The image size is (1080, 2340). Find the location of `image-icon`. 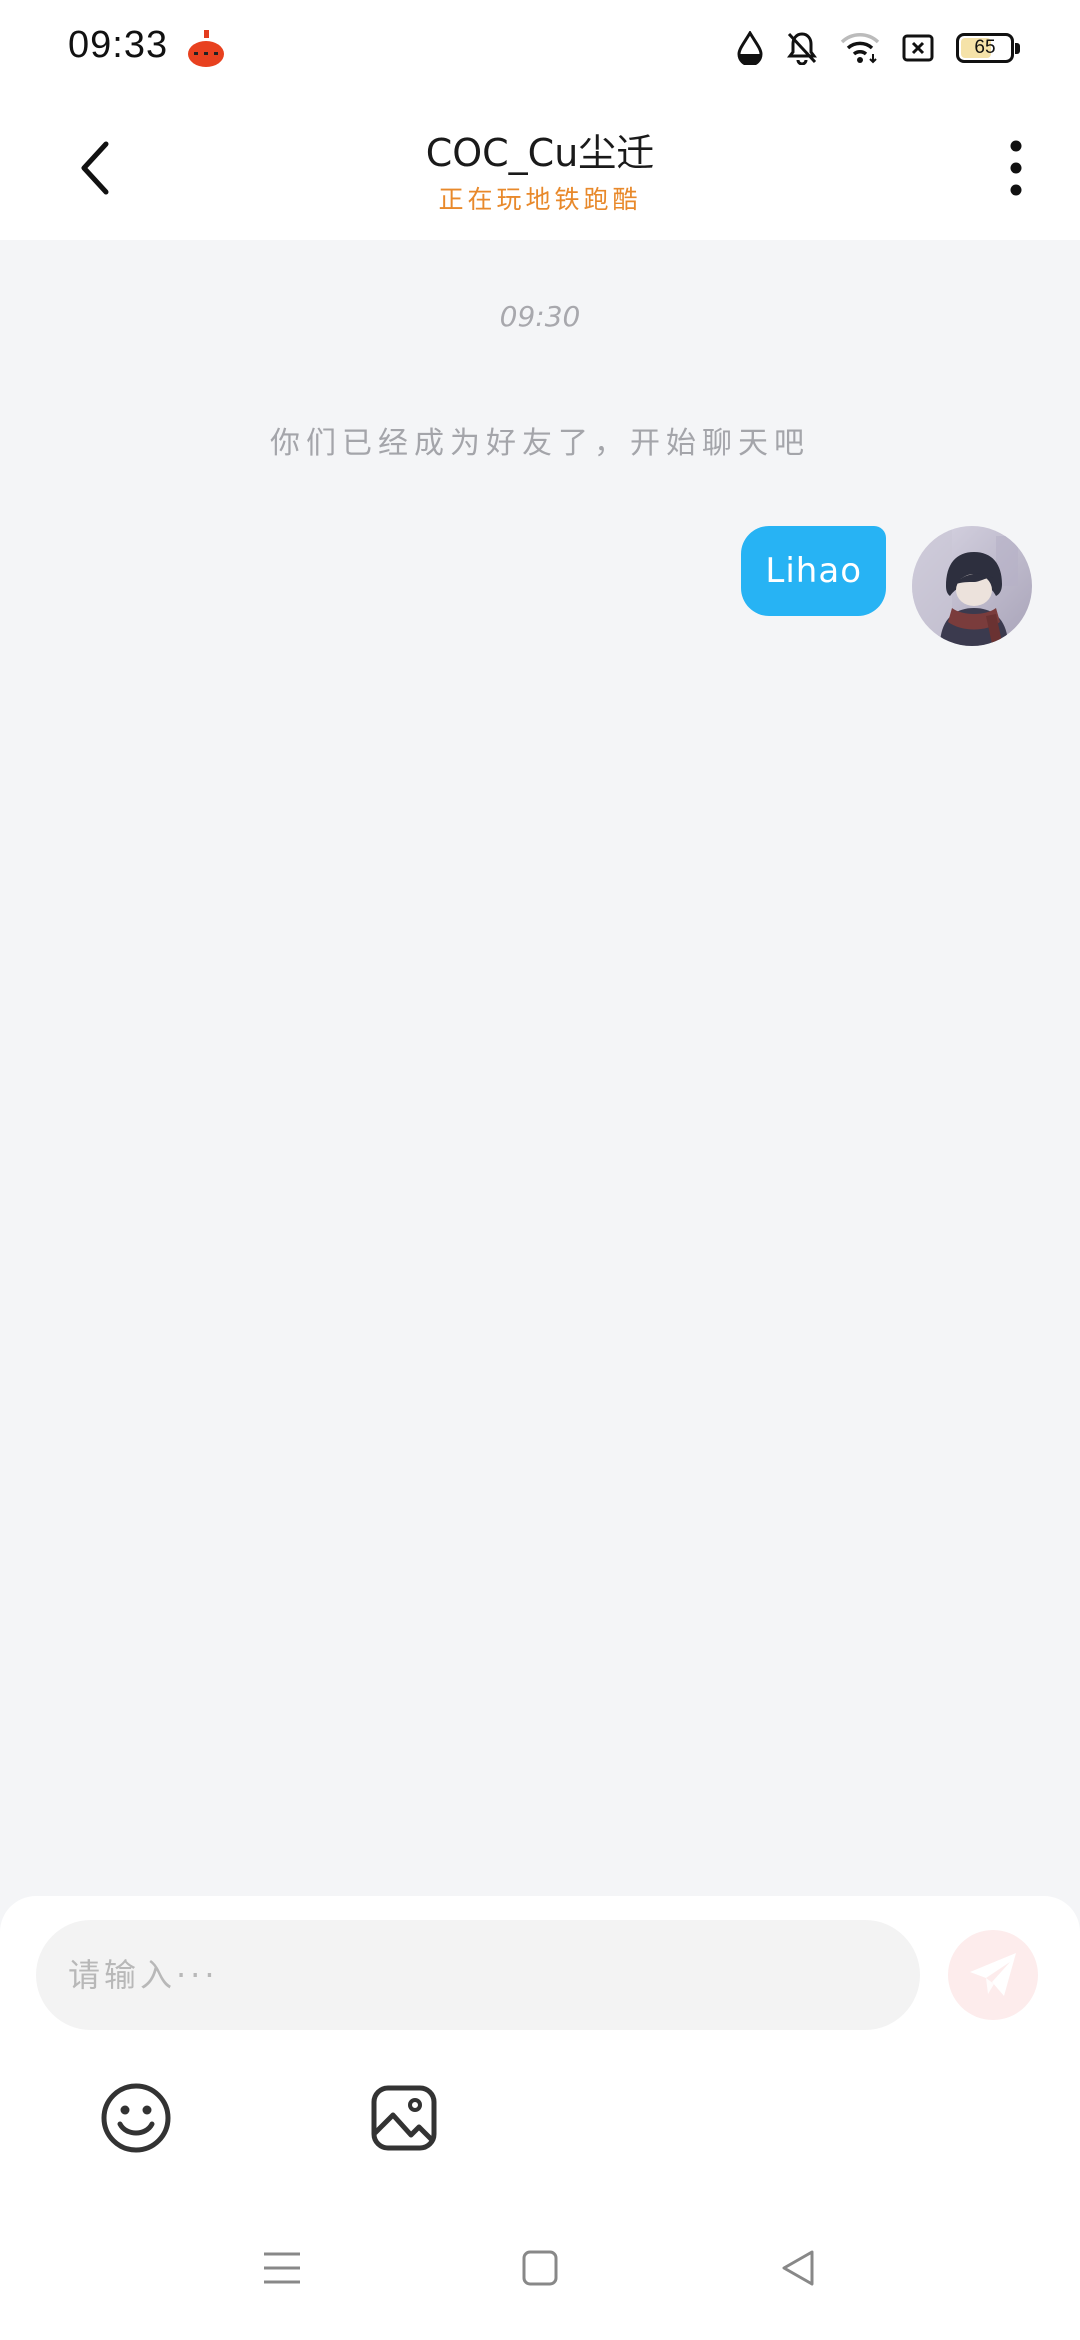

image-icon is located at coordinates (404, 2118).